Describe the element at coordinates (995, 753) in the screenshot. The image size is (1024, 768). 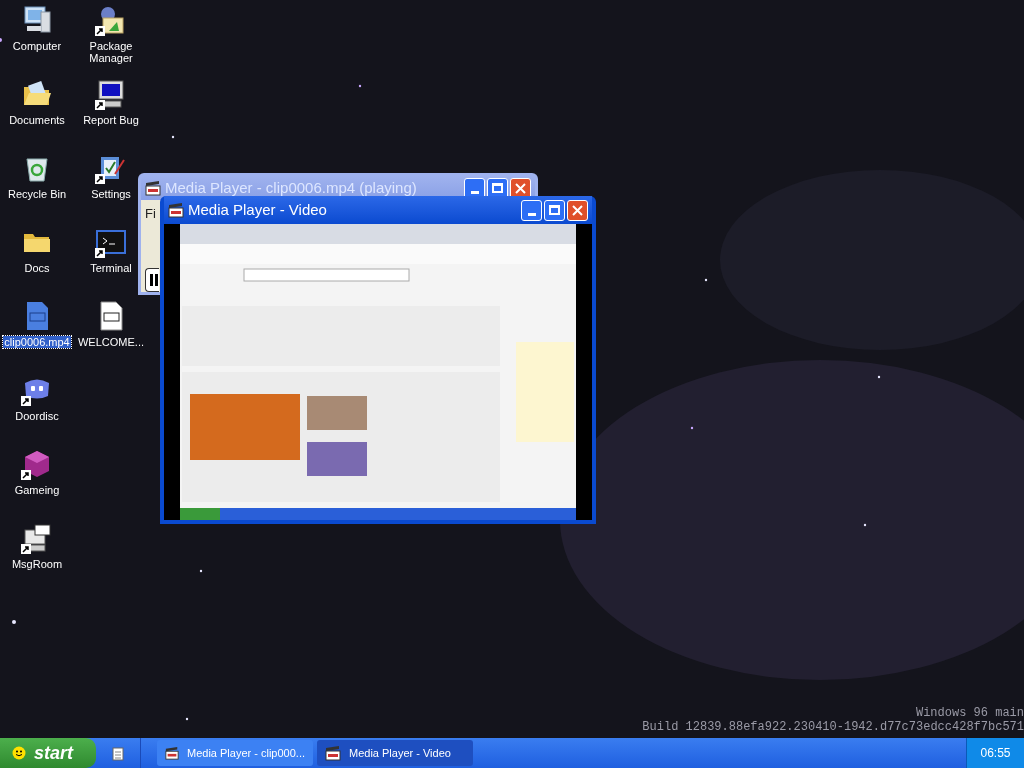
I see `clock: 06:55` at that location.